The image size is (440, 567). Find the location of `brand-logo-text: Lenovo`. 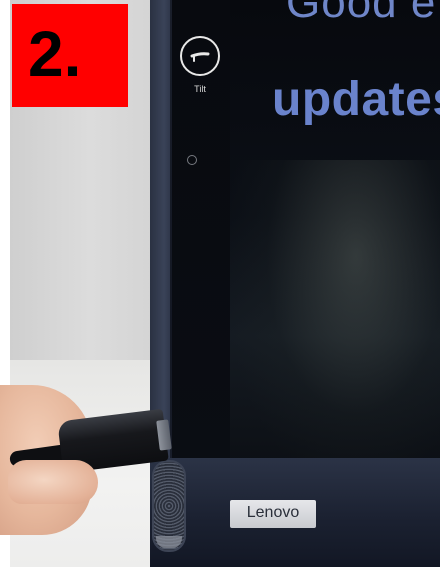

brand-logo-text: Lenovo is located at coordinates (273, 512).